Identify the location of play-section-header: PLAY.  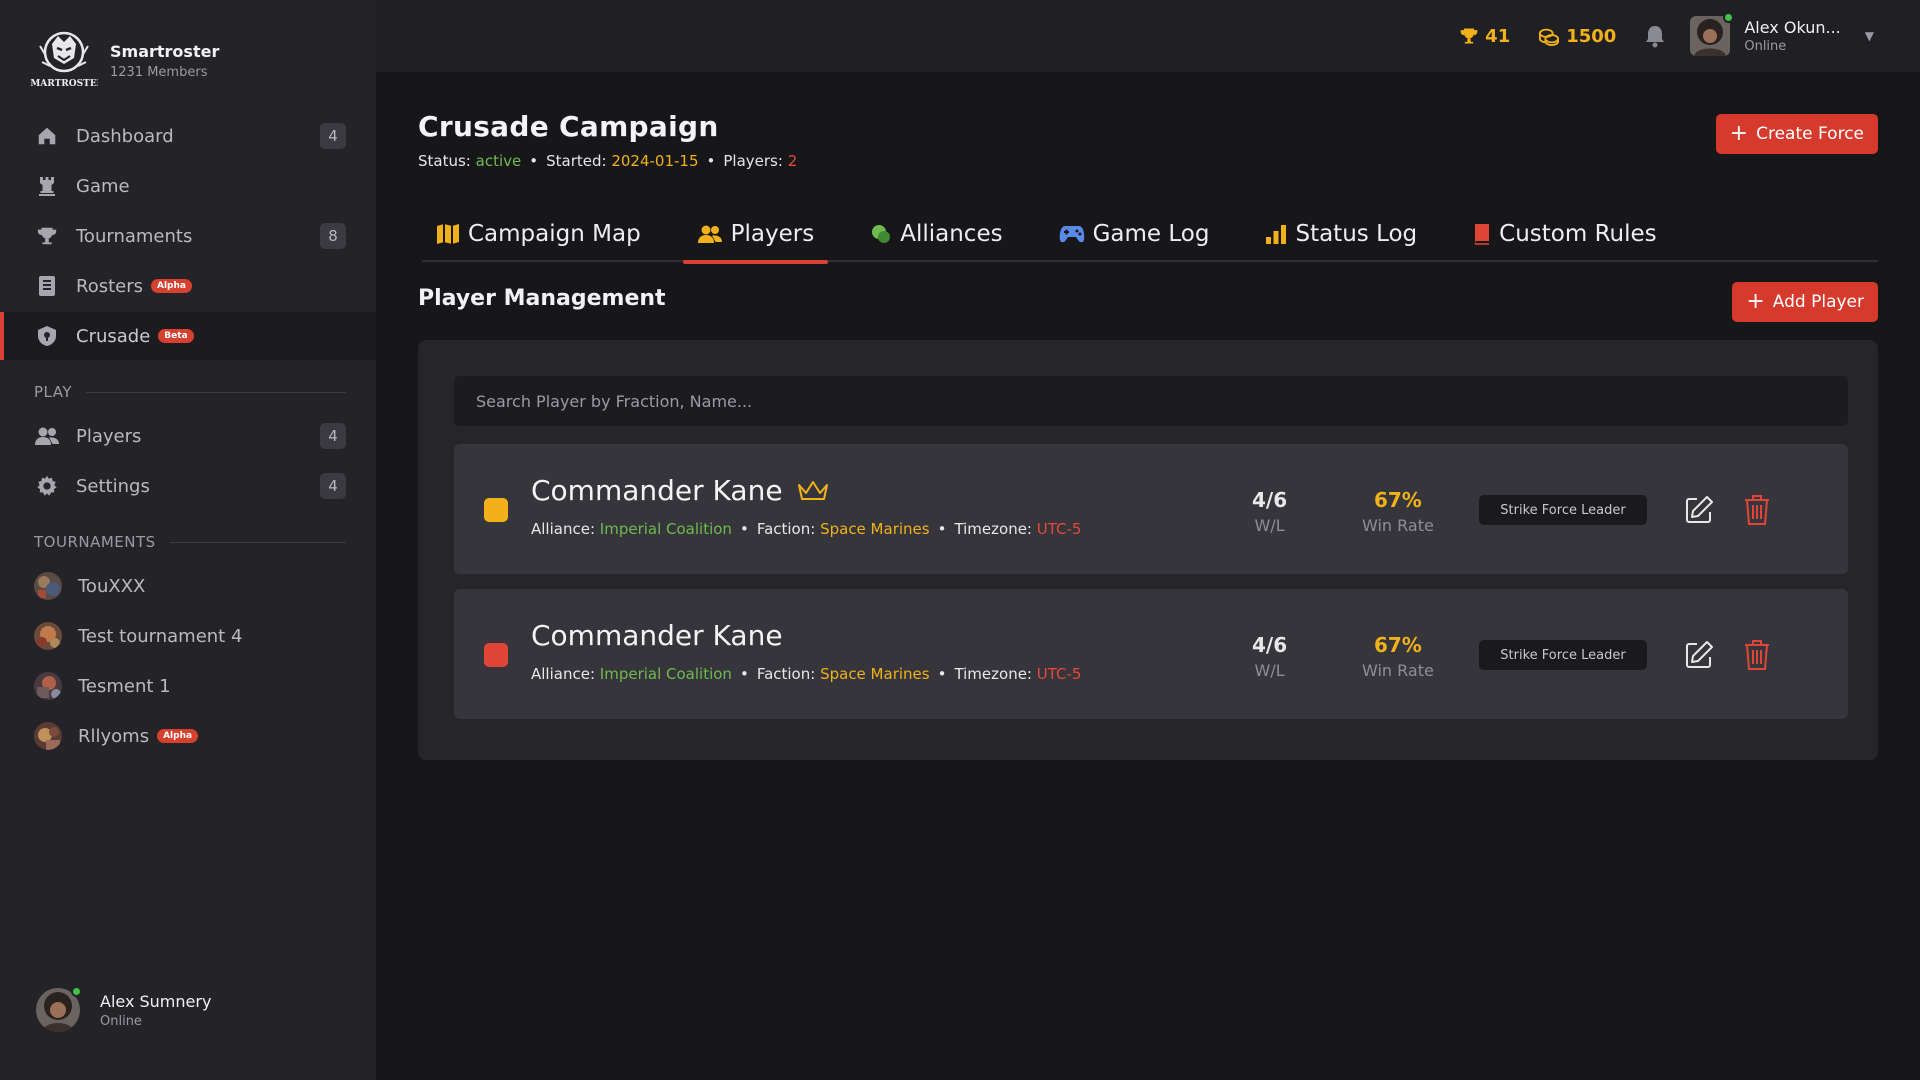
(188, 392).